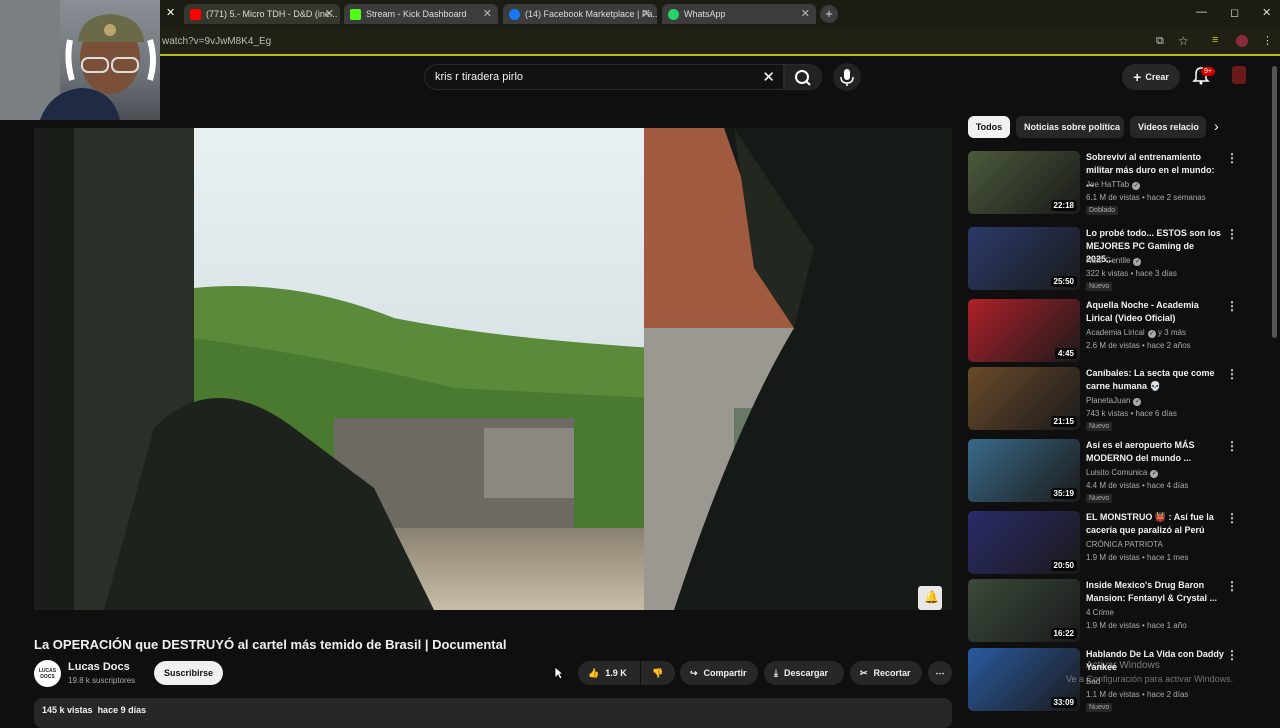  What do you see at coordinates (479, 77) in the screenshot?
I see `search-query: kris r tiradera pirlo` at bounding box center [479, 77].